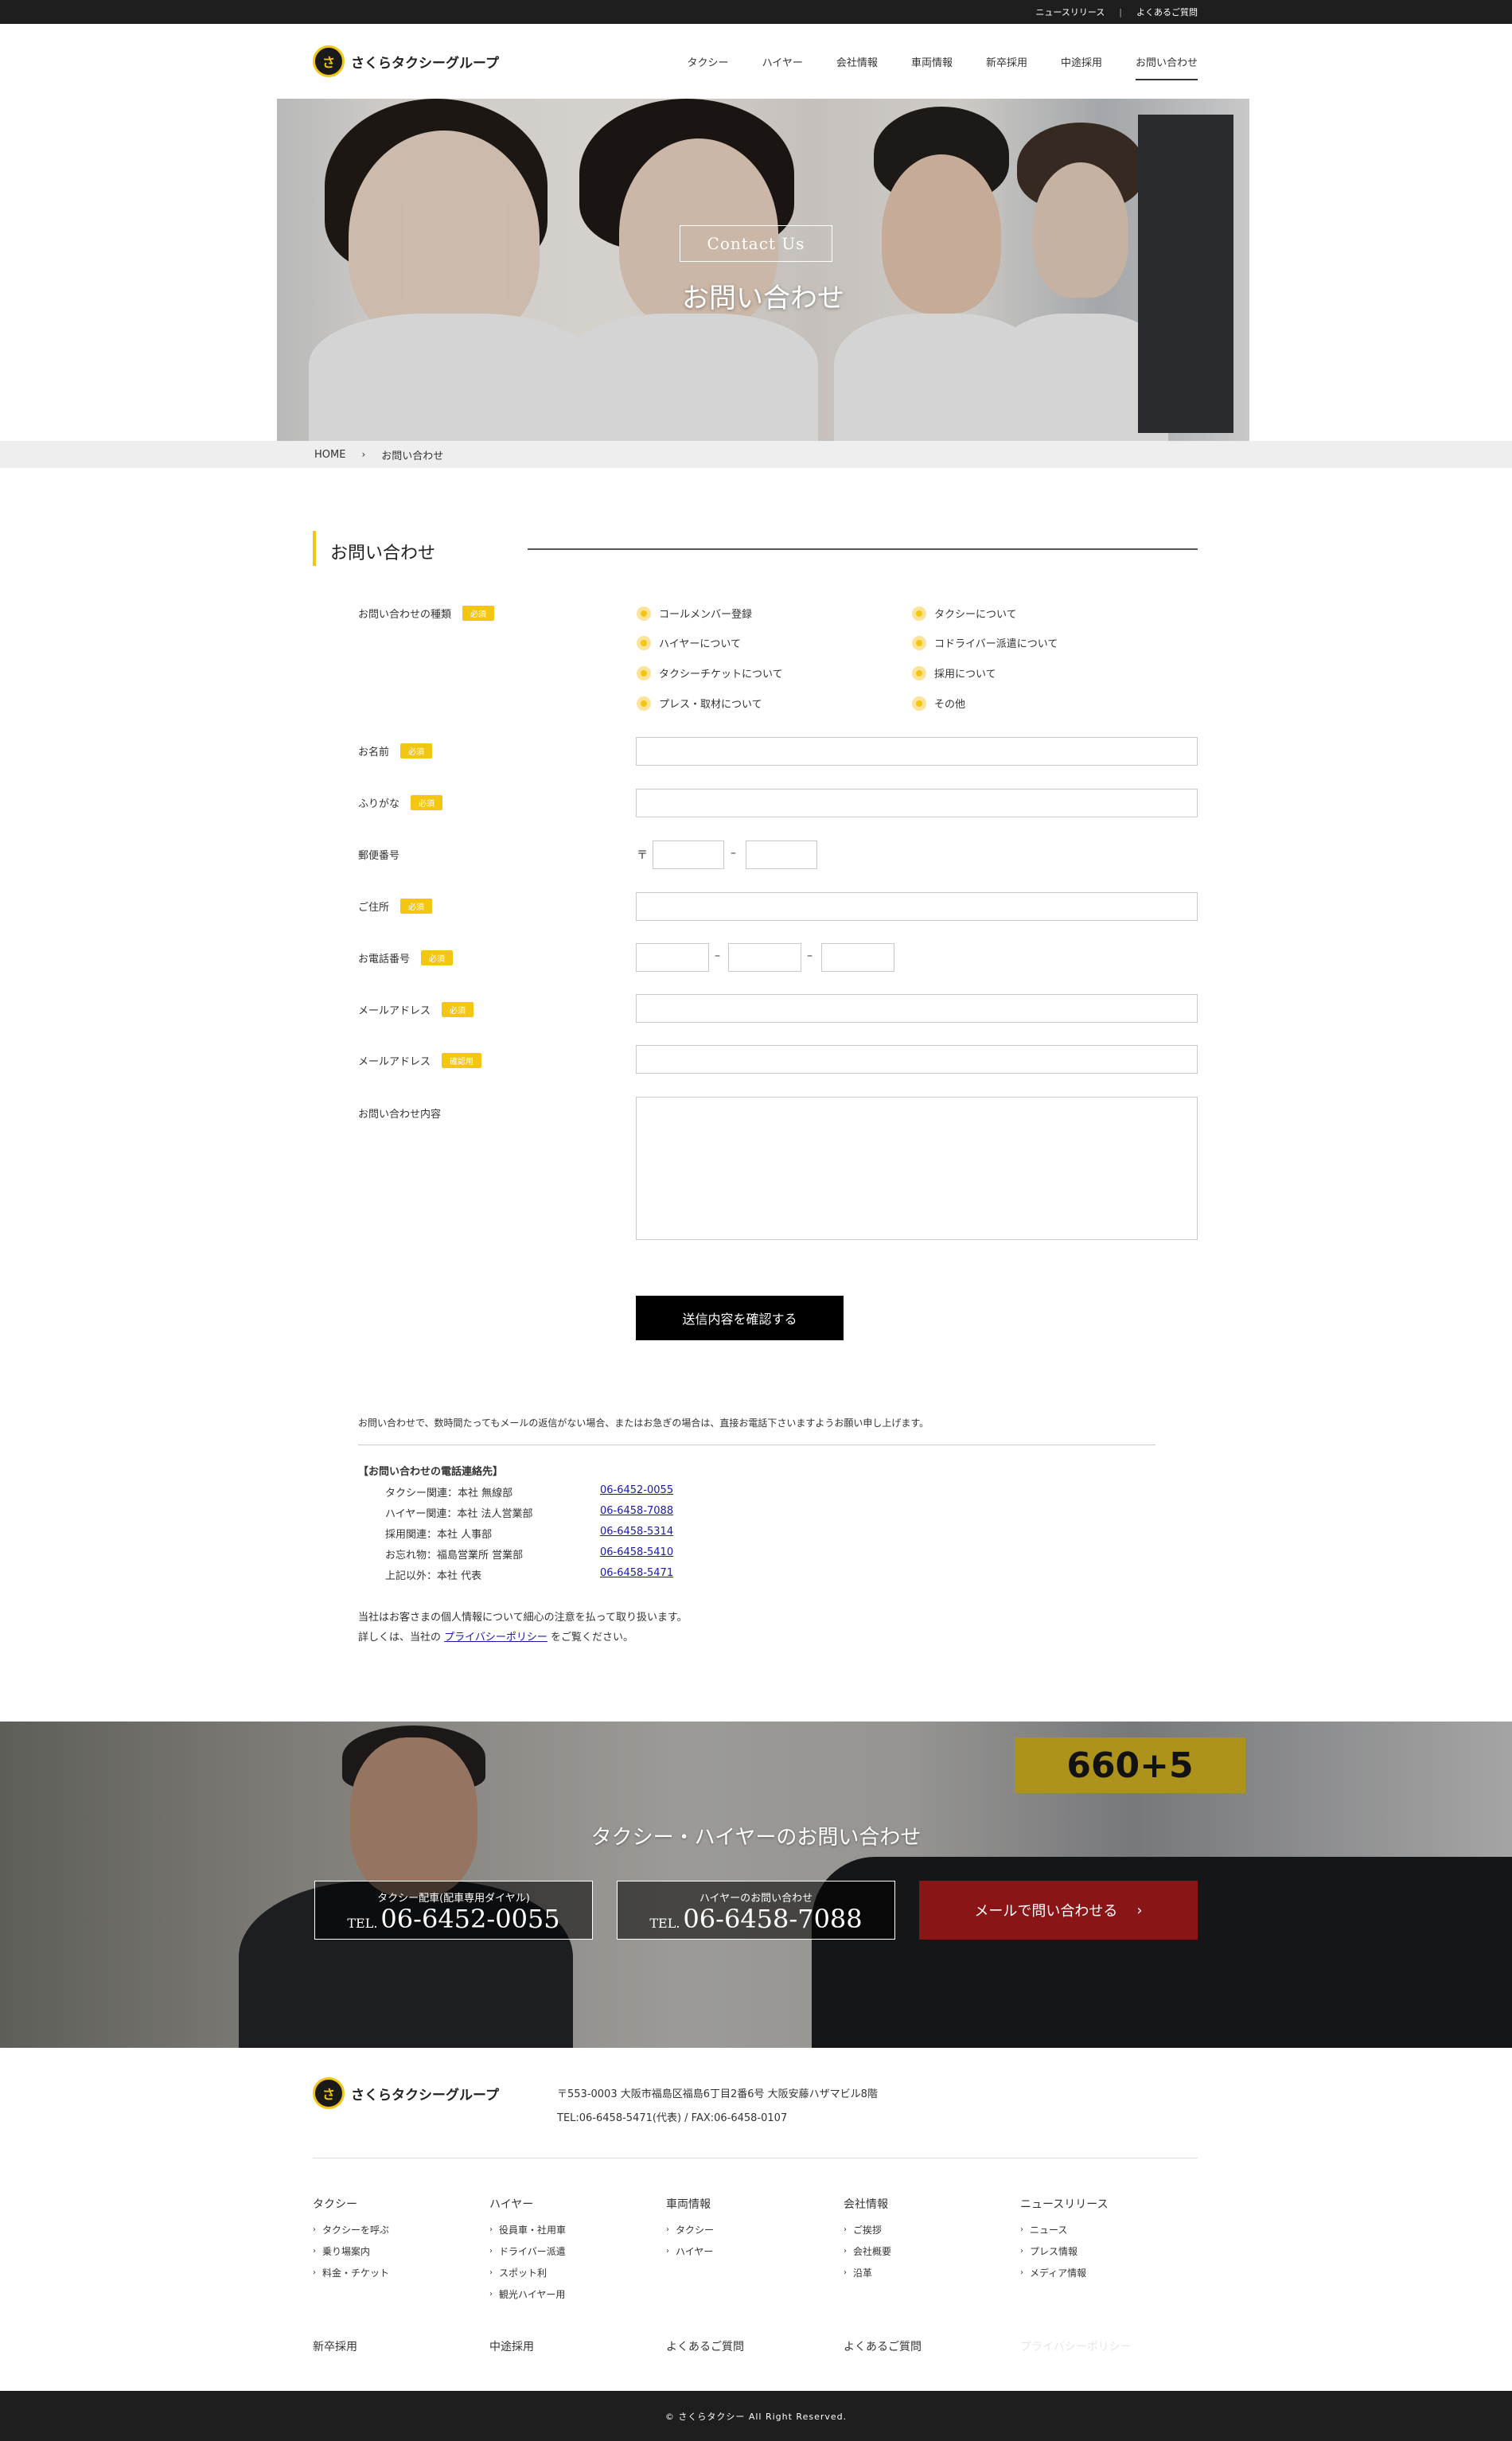 The image size is (1512, 2441). I want to click on footer-link: › 観光ハイヤー用, so click(527, 2294).